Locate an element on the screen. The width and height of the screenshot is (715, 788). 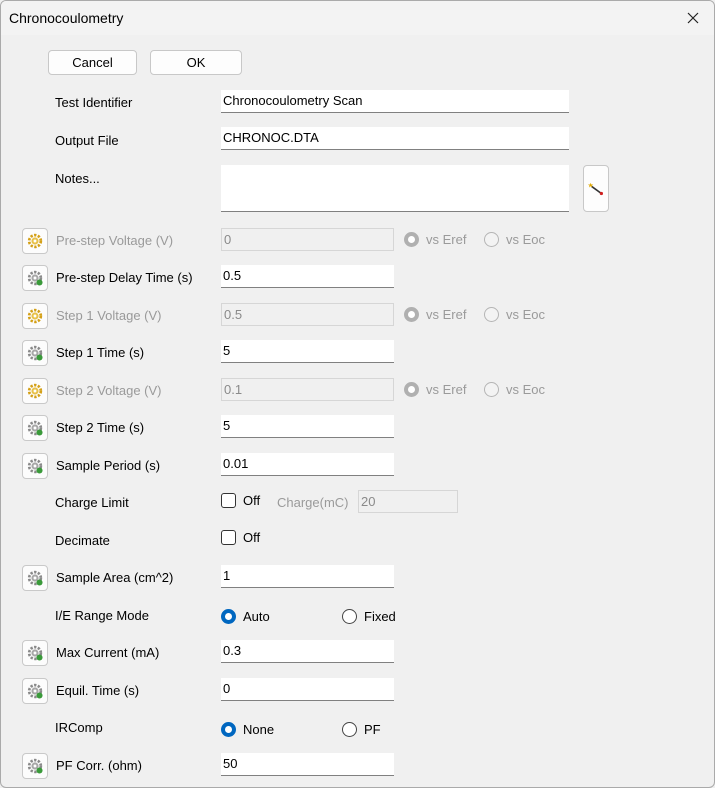
prestep-vs-eoc-radio: vs Eoc is located at coordinates (514, 239).